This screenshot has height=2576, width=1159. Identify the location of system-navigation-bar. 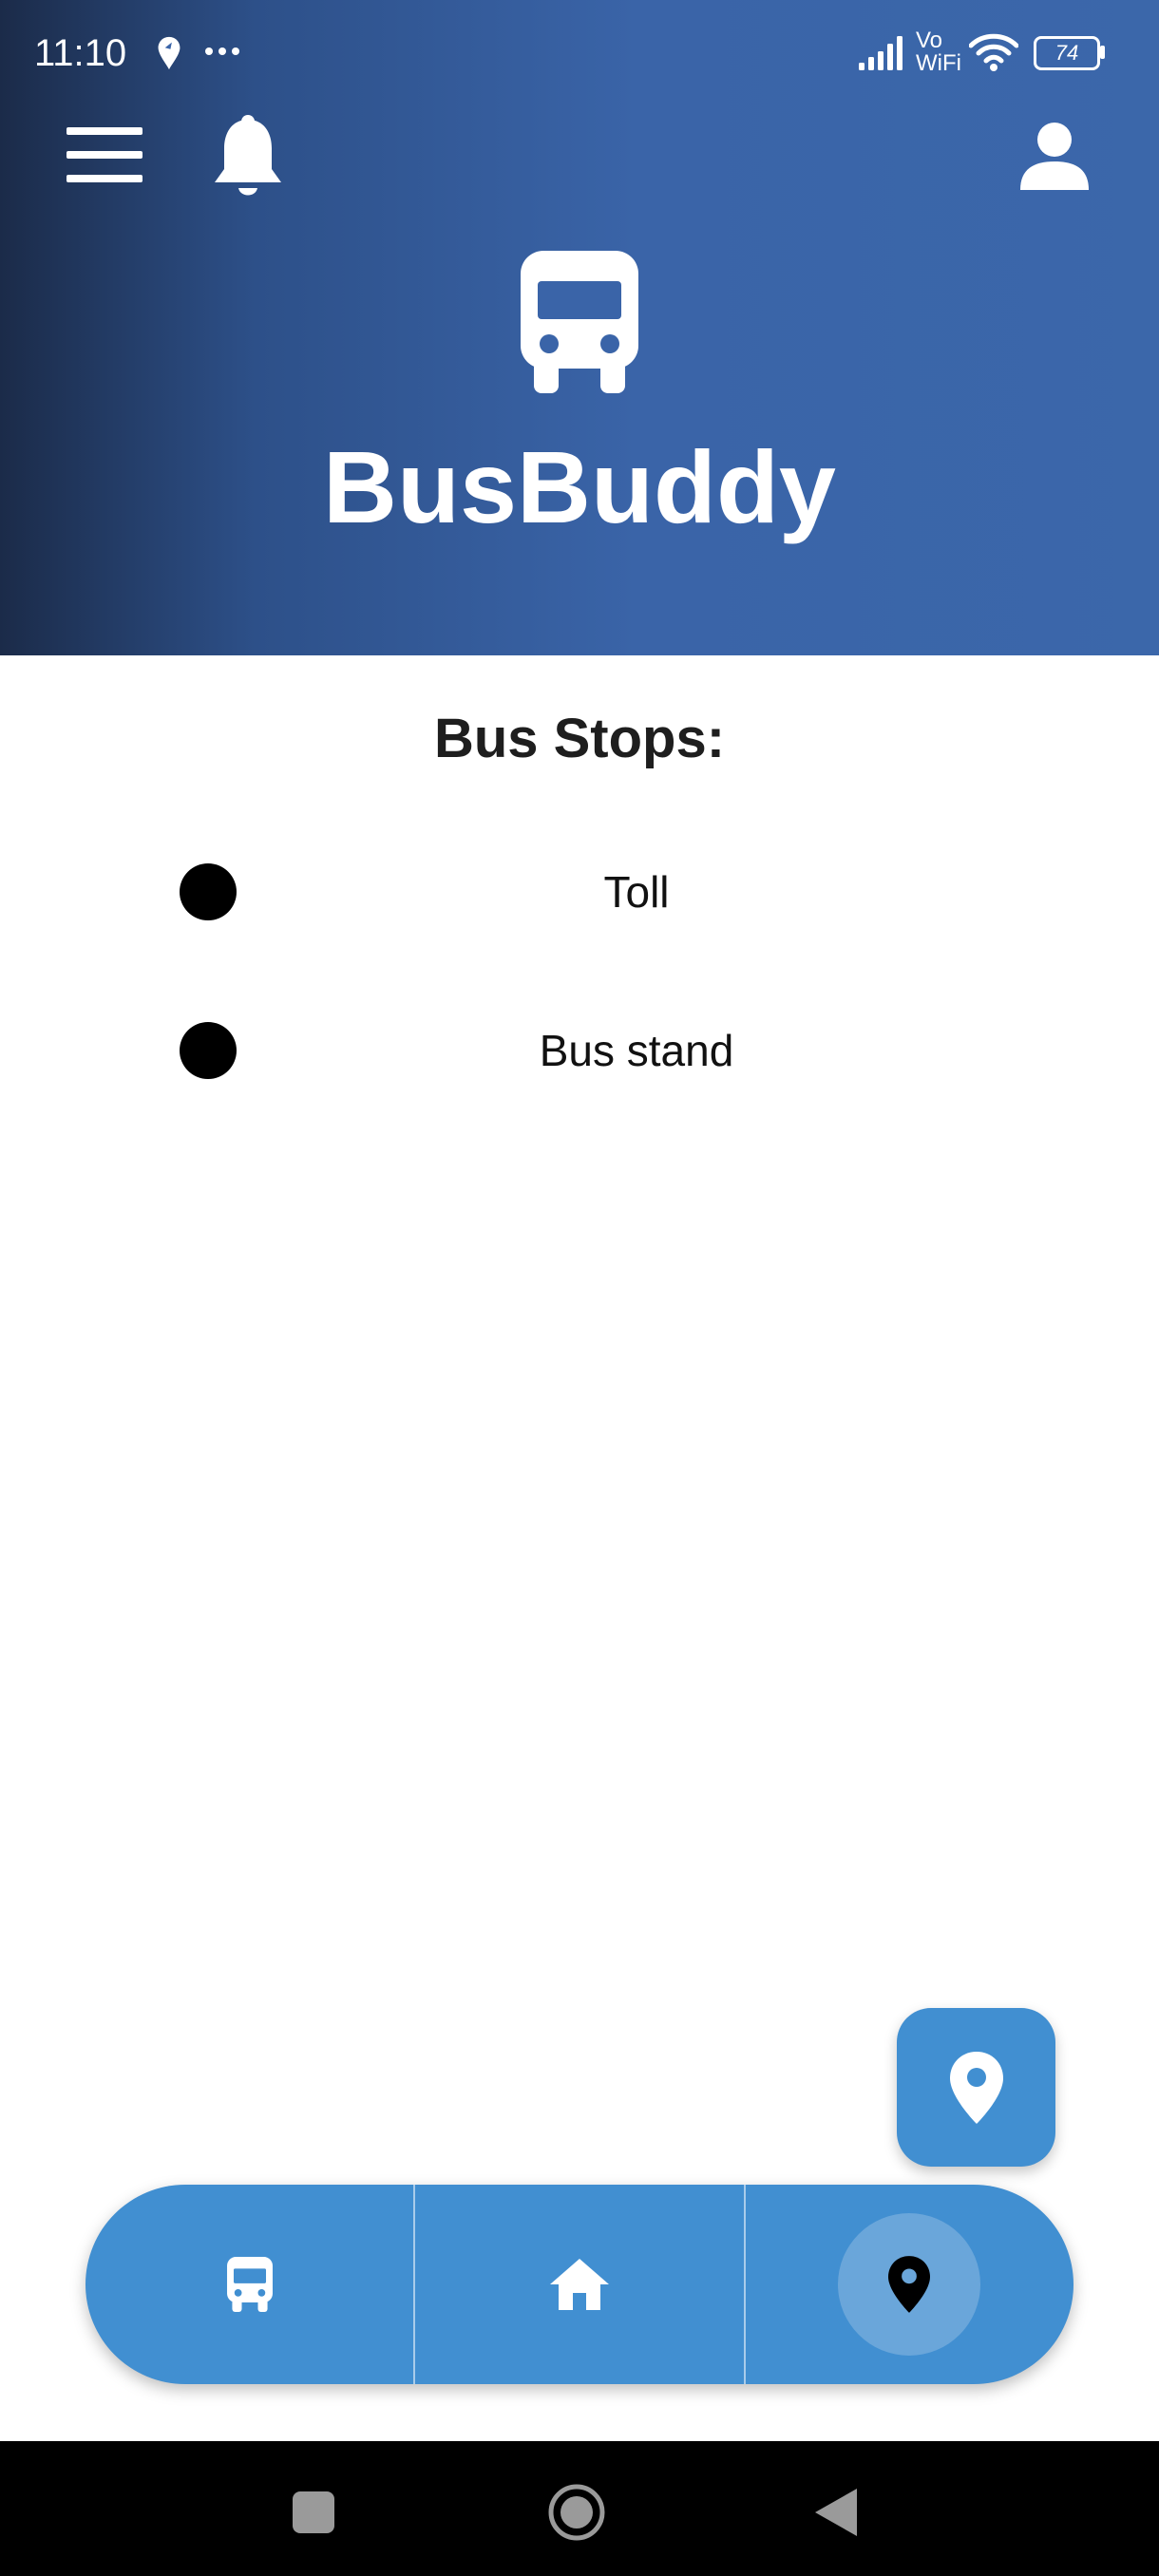
(579, 2508).